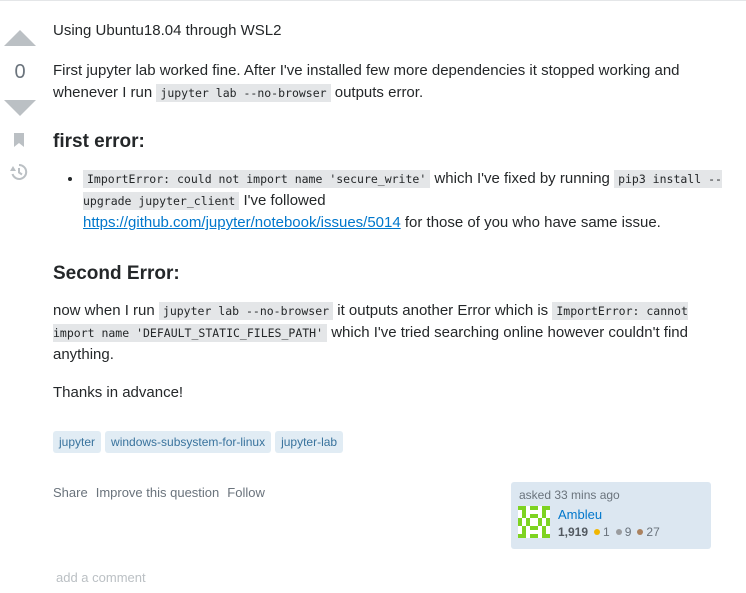  Describe the element at coordinates (606, 532) in the screenshot. I see `gold-badge-count: 1` at that location.